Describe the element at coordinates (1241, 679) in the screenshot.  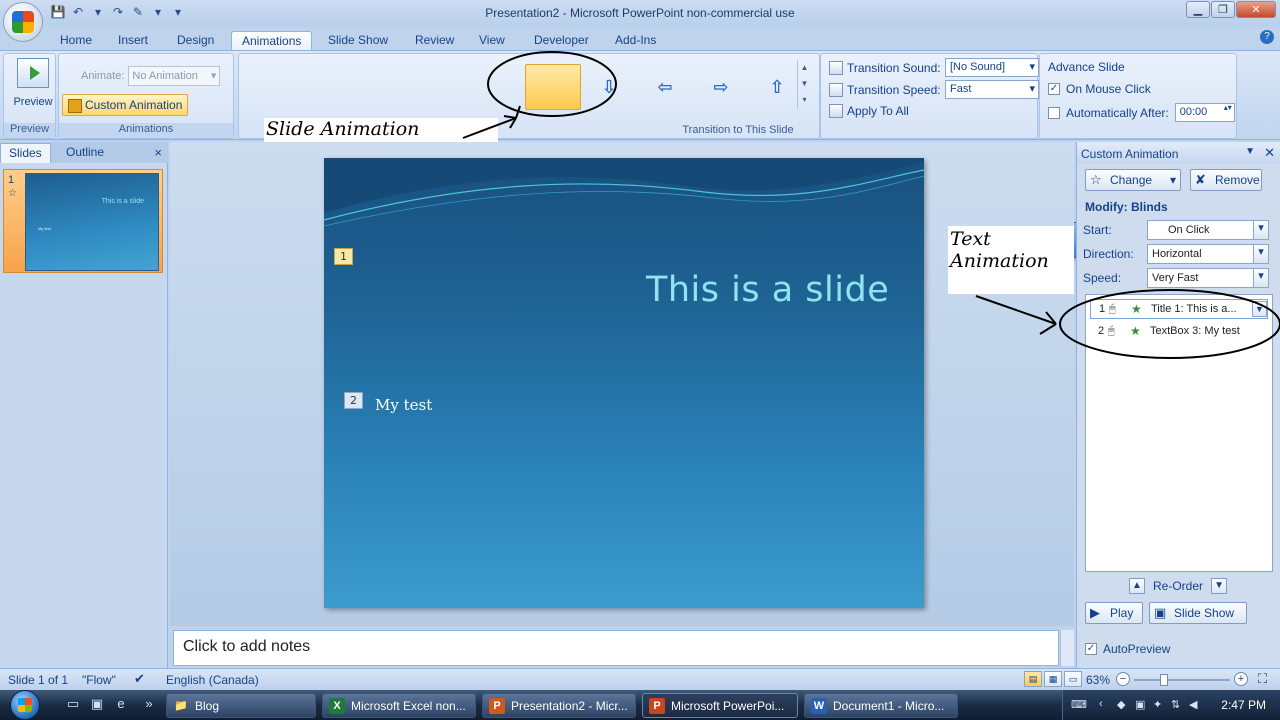
I see `zoom-in-icon: +` at that location.